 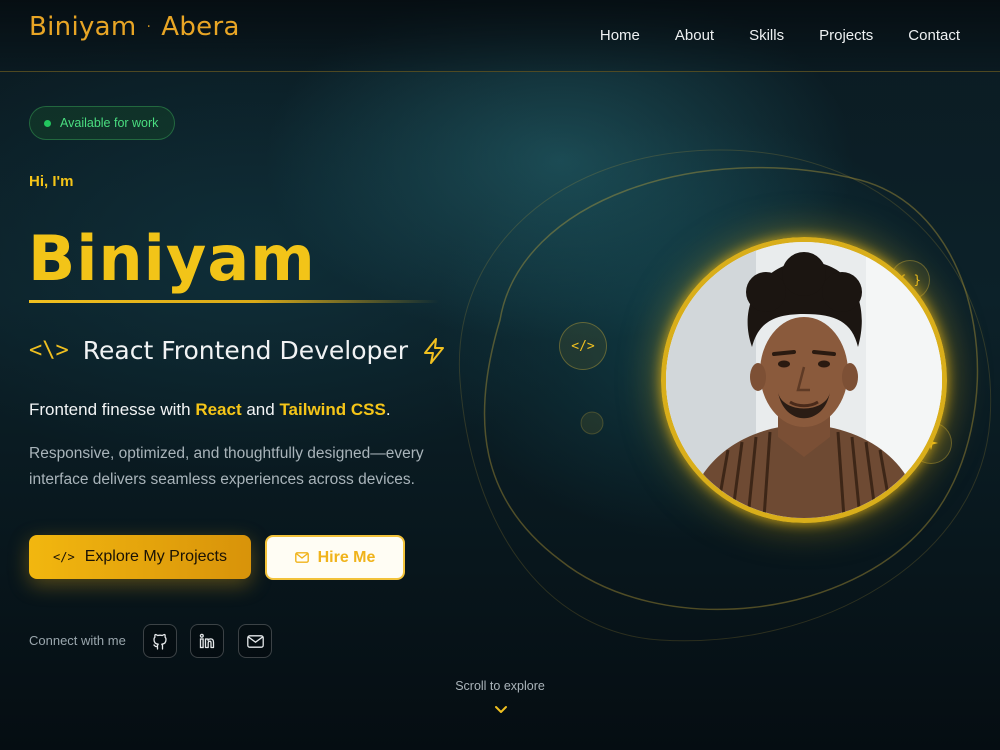 What do you see at coordinates (49, 350) in the screenshot?
I see `code-icon: <\>` at bounding box center [49, 350].